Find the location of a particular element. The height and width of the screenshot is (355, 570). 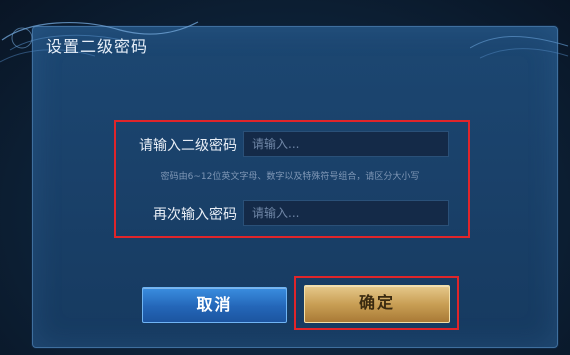

password-input is located at coordinates (346, 144).